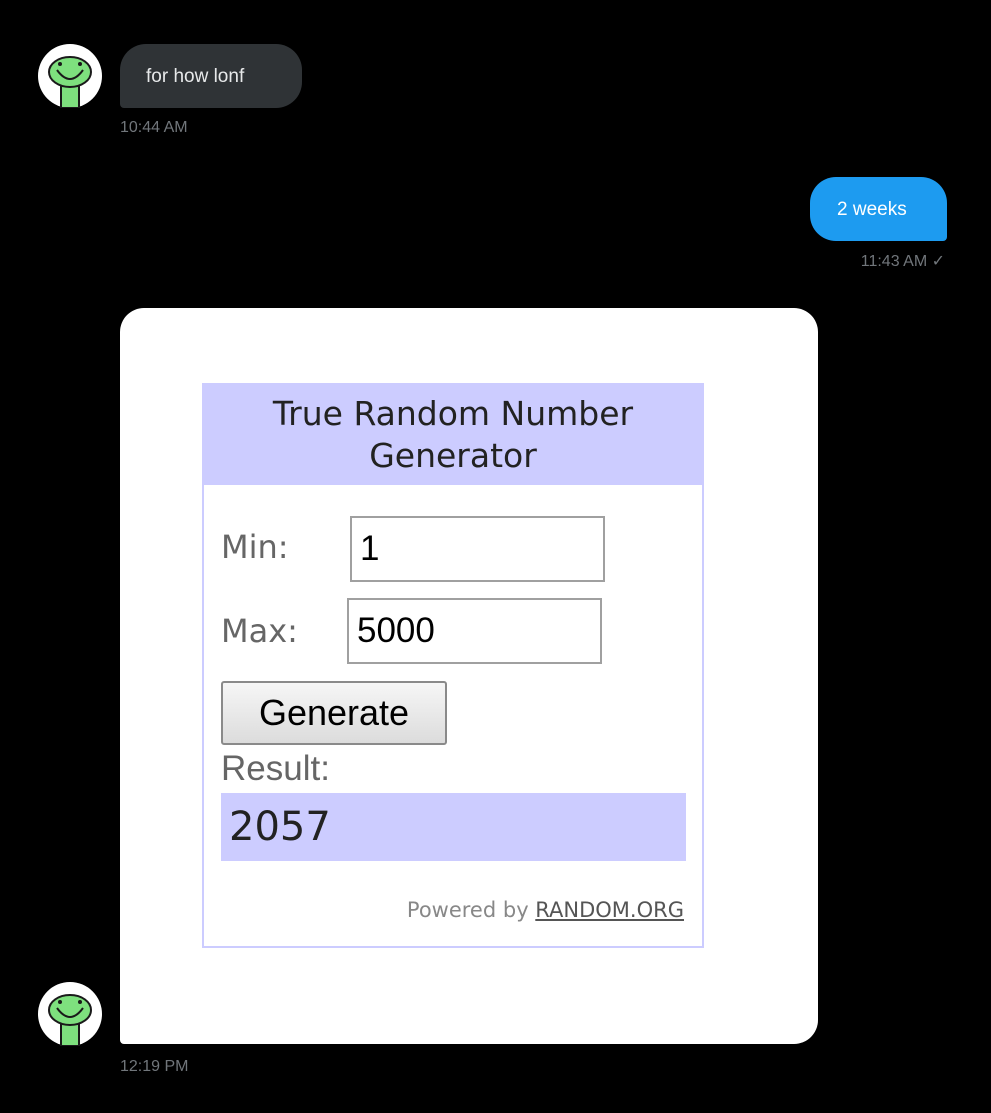 The height and width of the screenshot is (1113, 991). Describe the element at coordinates (334, 713) in the screenshot. I see `generate-button: Generate` at that location.